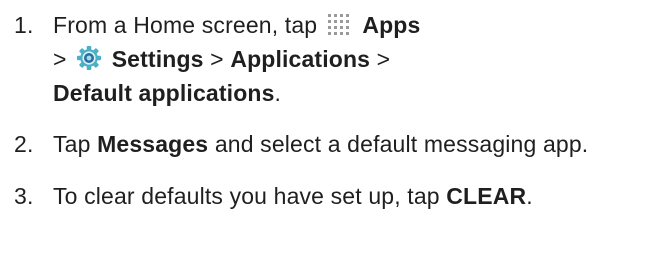  Describe the element at coordinates (246, 196) in the screenshot. I see `step-text-fragment: To clear defaults you have set up, tap` at that location.